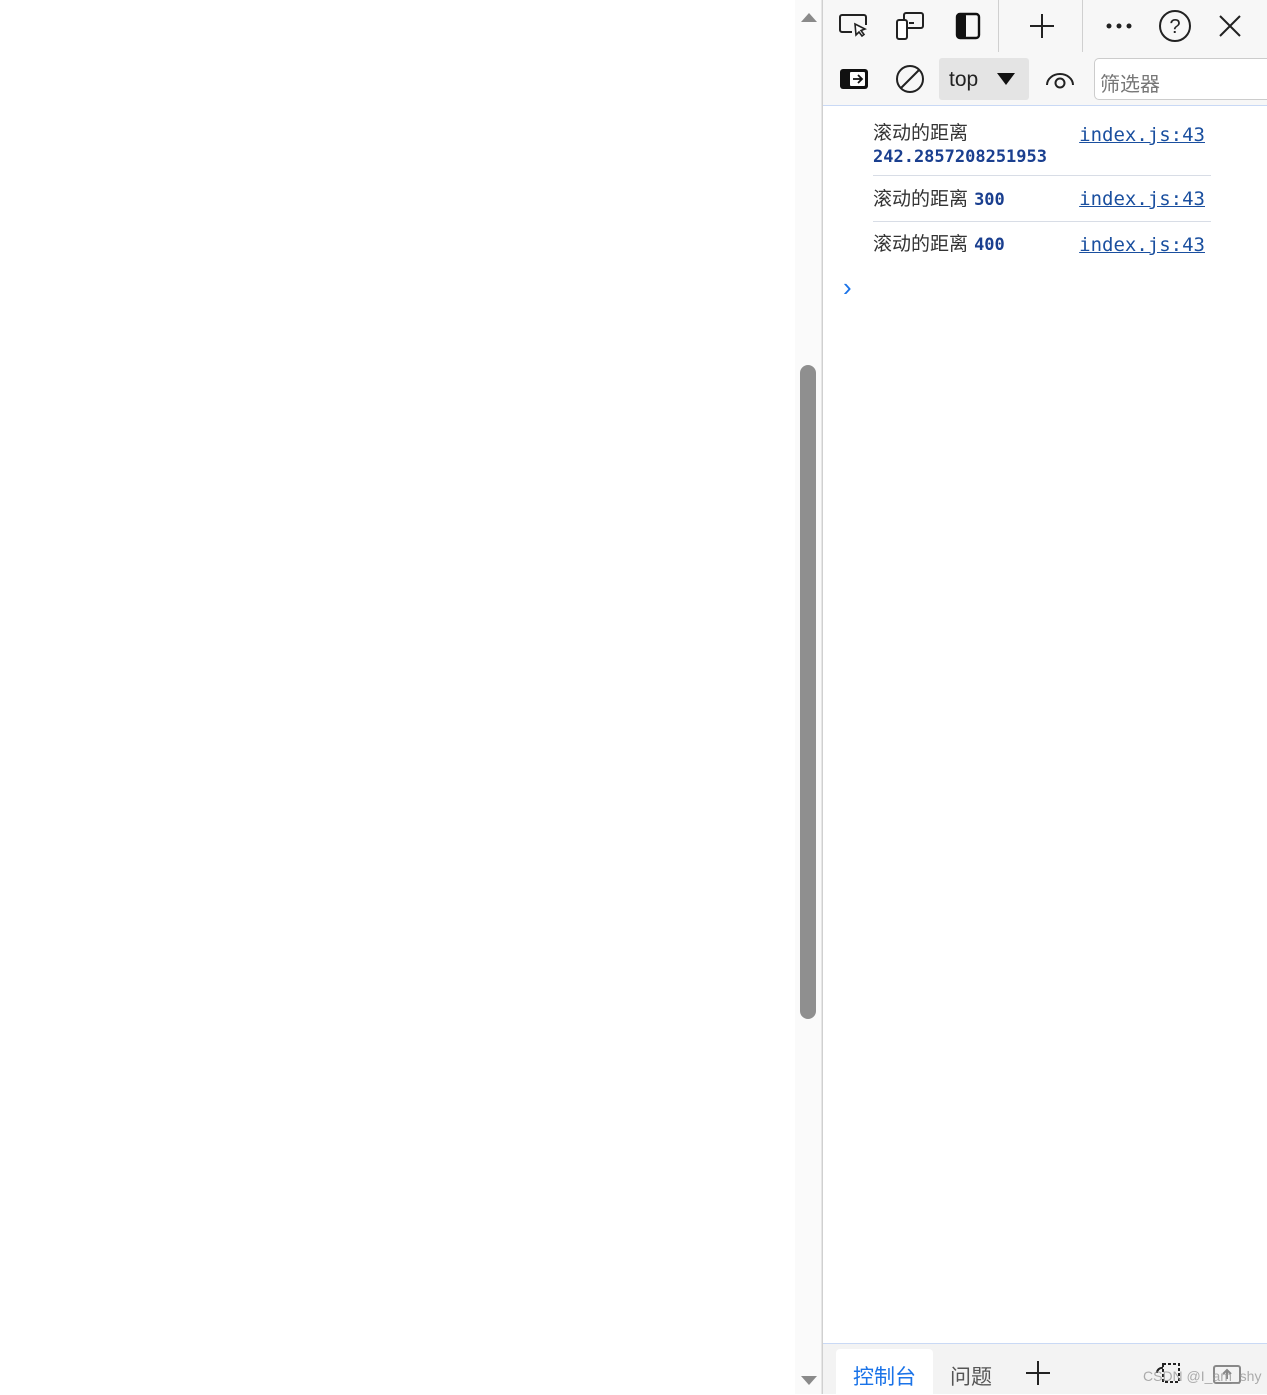 The width and height of the screenshot is (1267, 1395). What do you see at coordinates (854, 79) in the screenshot?
I see `sidebar-toggle-icon` at bounding box center [854, 79].